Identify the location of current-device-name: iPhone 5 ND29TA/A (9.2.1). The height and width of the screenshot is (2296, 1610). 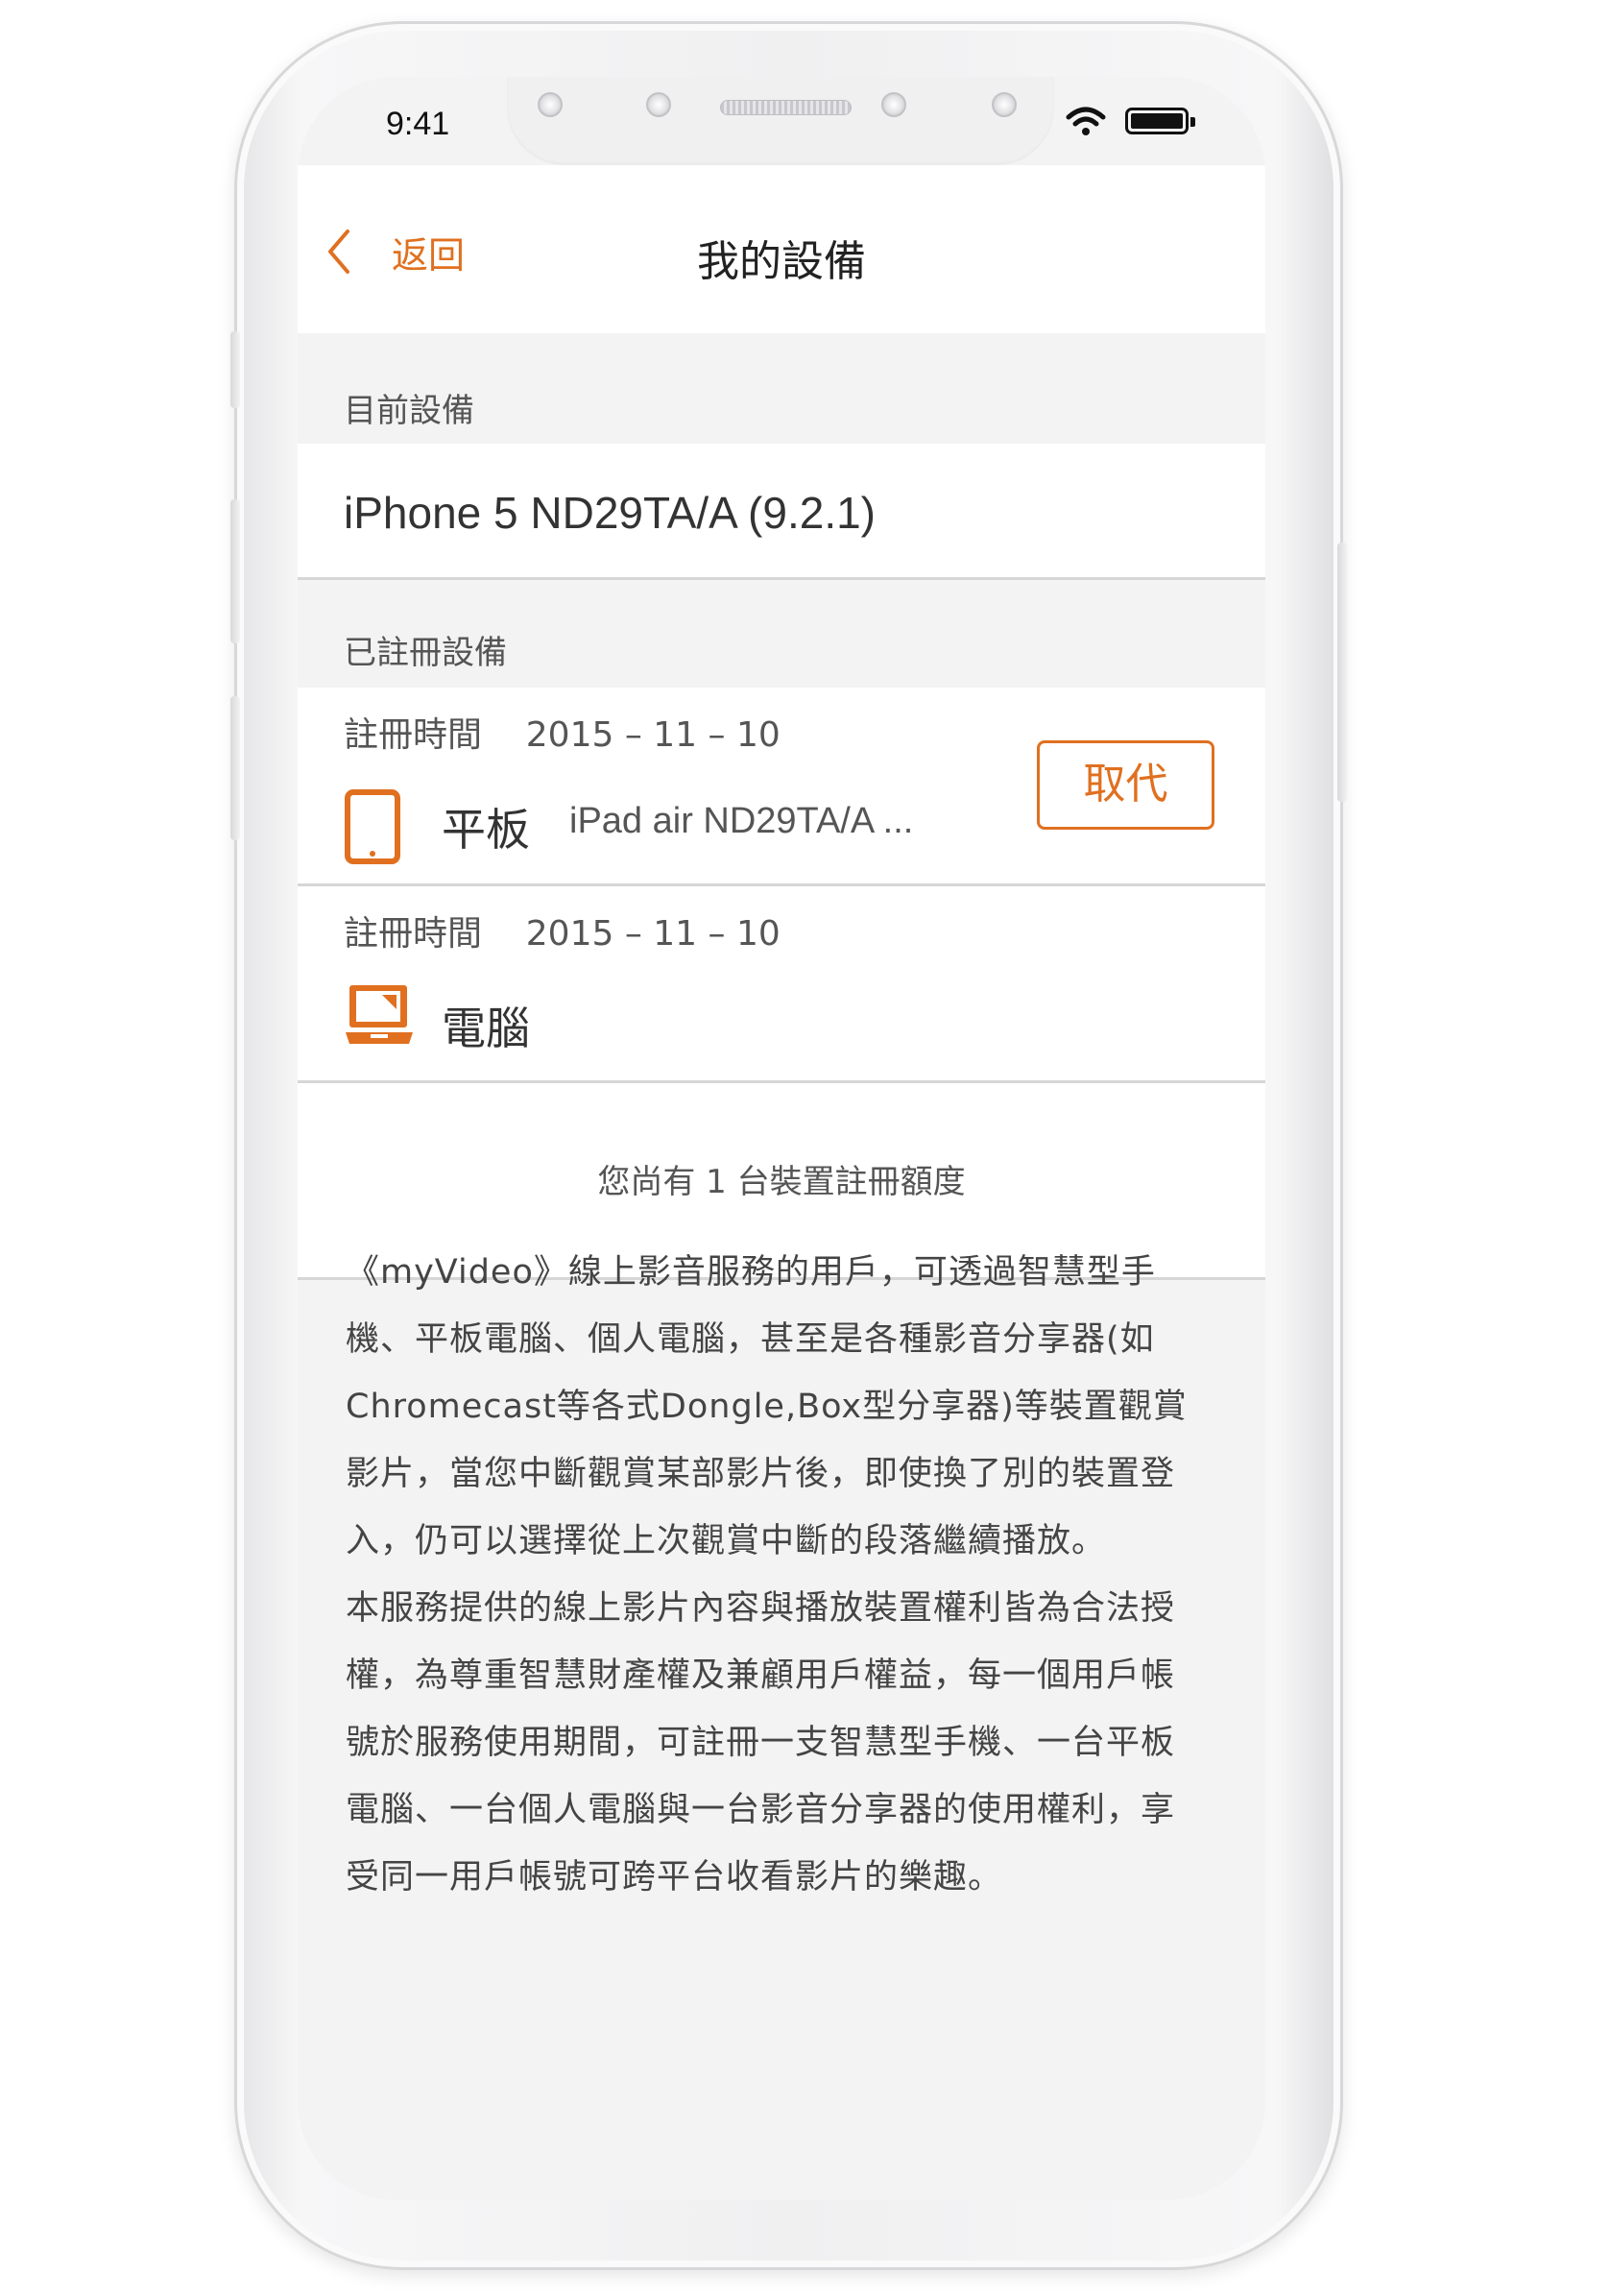
(610, 513).